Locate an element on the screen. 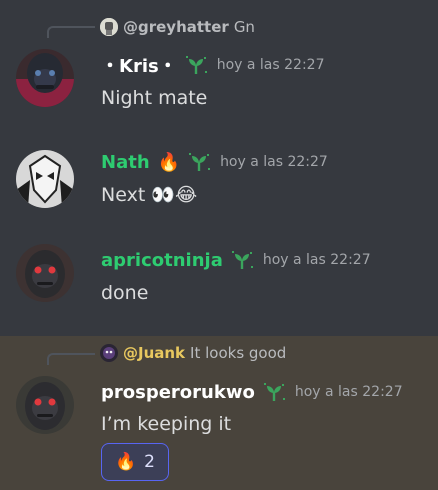 The image size is (438, 490). message-header: prosperorukwo hoy a las 22:27 is located at coordinates (252, 392).